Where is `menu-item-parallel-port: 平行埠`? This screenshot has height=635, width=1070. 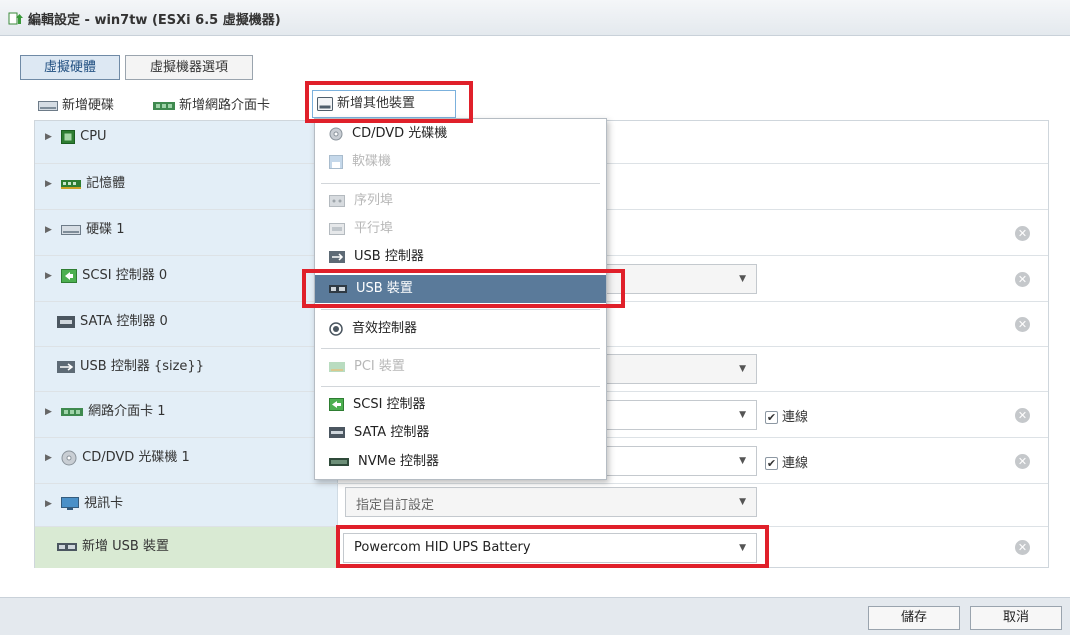 menu-item-parallel-port: 平行埠 is located at coordinates (460, 229).